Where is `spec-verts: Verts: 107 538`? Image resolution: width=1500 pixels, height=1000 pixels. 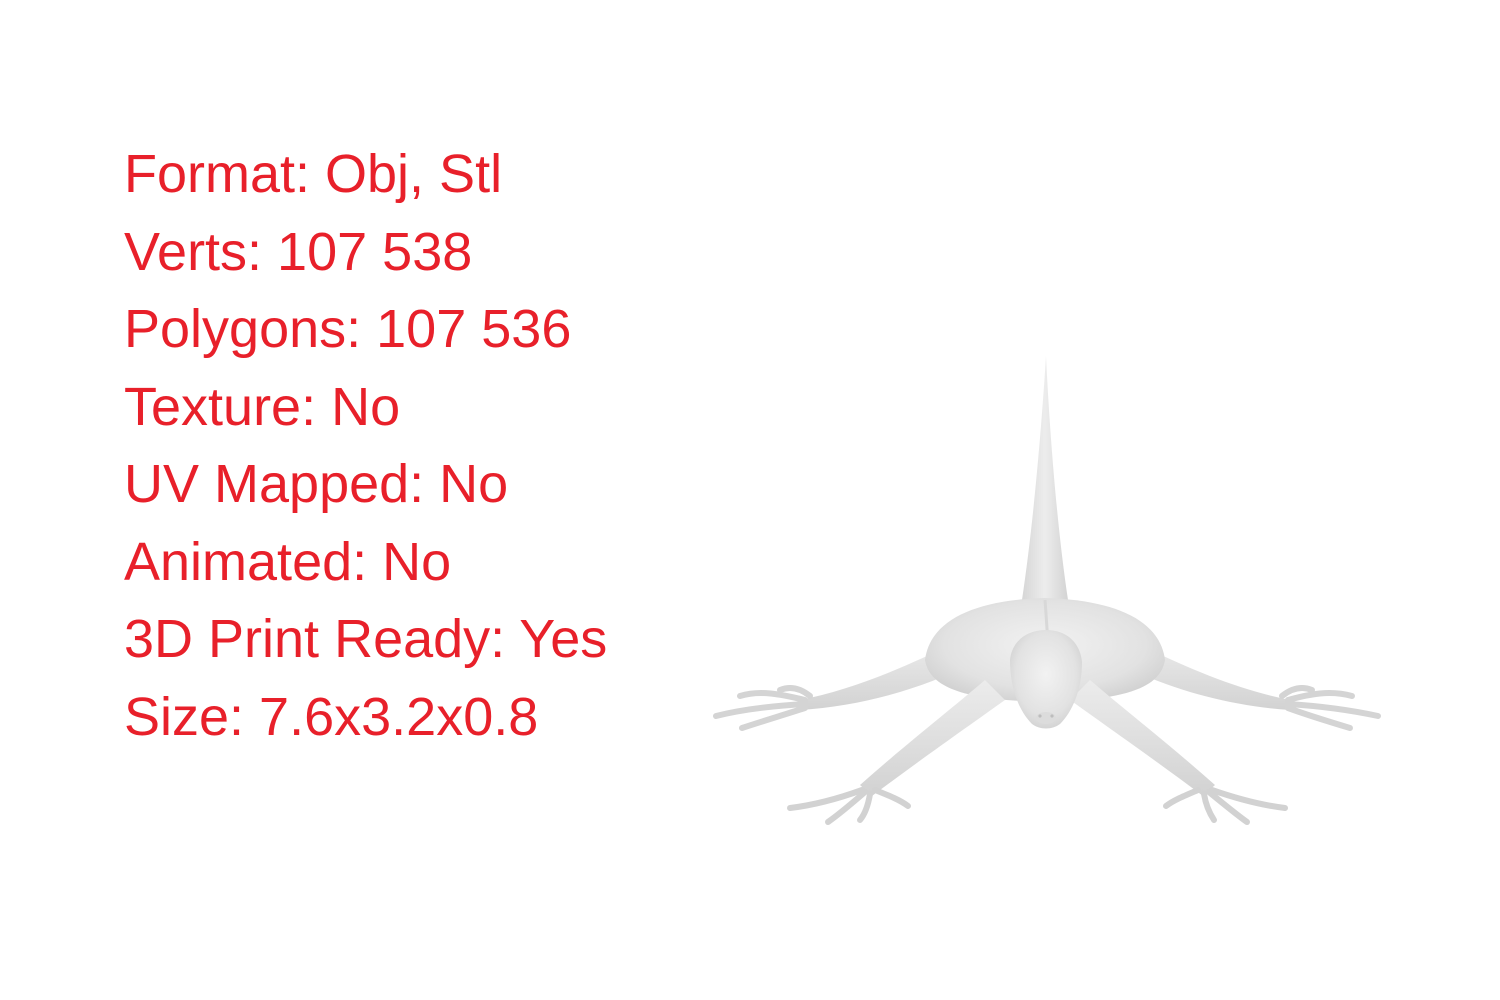 spec-verts: Verts: 107 538 is located at coordinates (298, 251).